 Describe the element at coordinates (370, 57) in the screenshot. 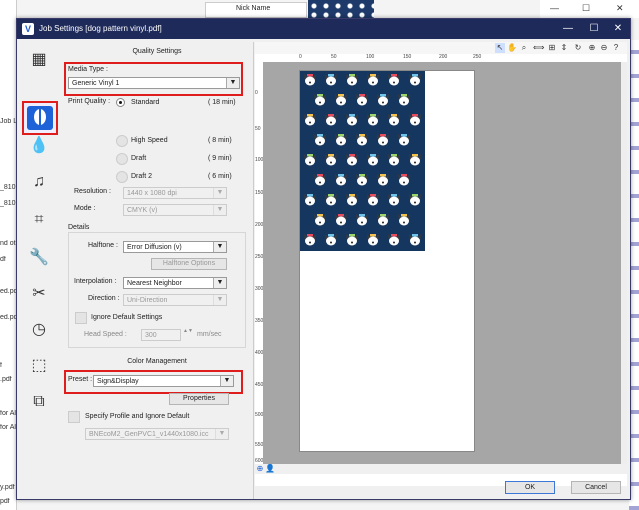

I see `ruler-tick: 100` at that location.